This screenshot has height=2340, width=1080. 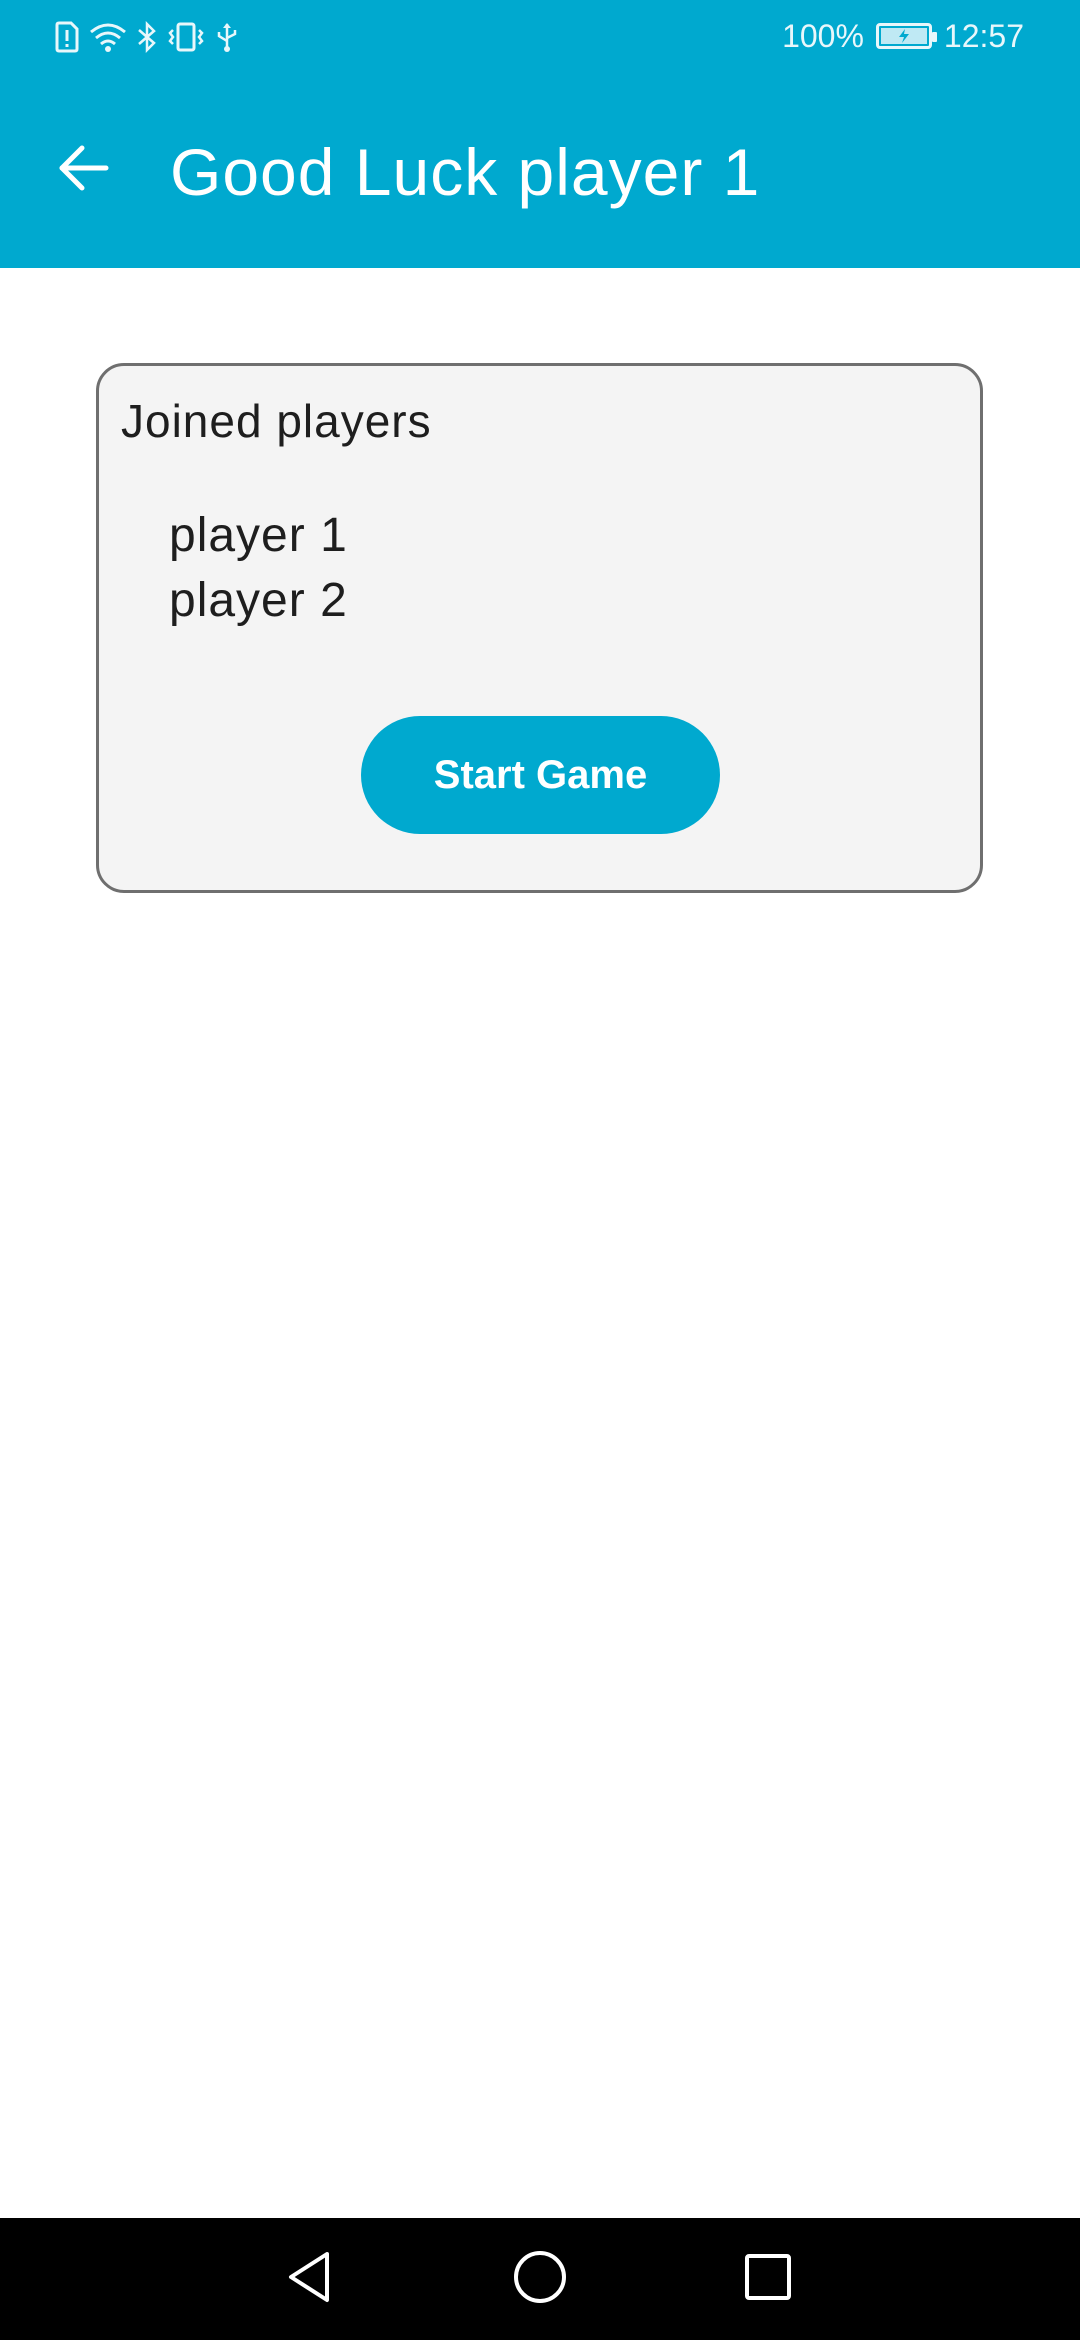 What do you see at coordinates (258, 600) in the screenshot?
I see `list-item: player 2` at bounding box center [258, 600].